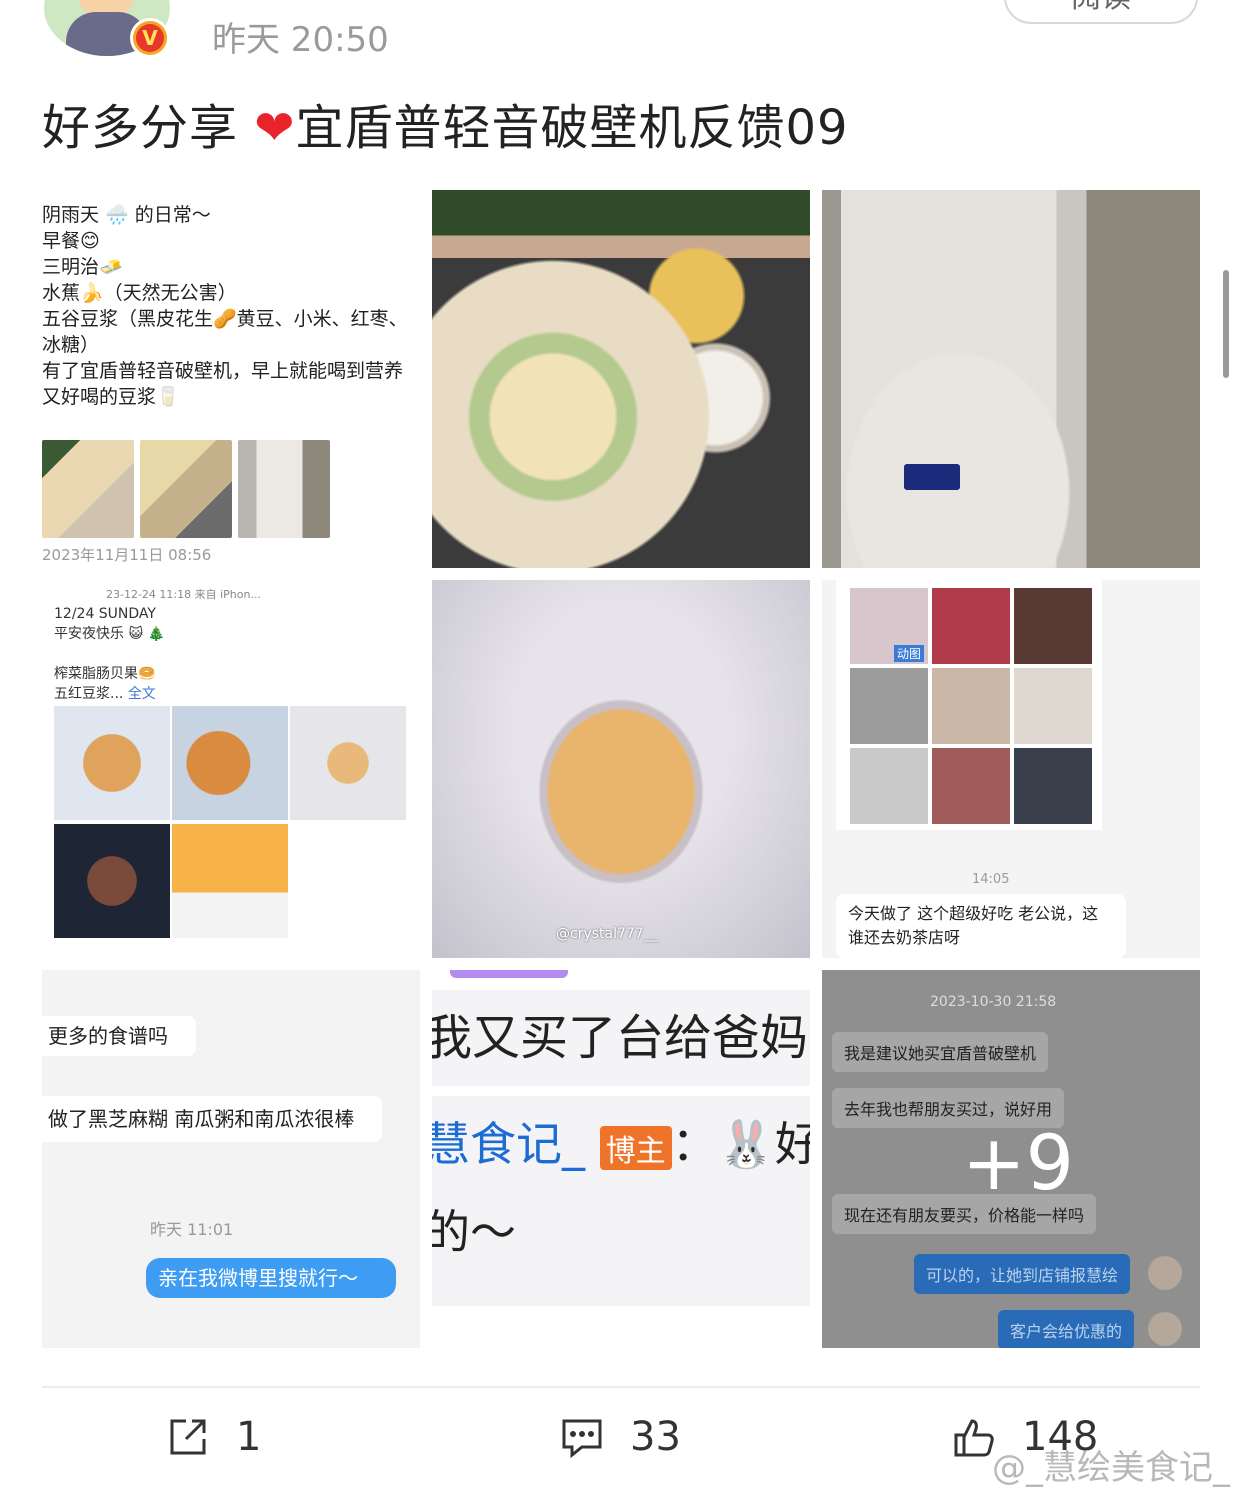 This screenshot has width=1242, height=1492. What do you see at coordinates (112, 881) in the screenshot?
I see `pic-ornament` at bounding box center [112, 881].